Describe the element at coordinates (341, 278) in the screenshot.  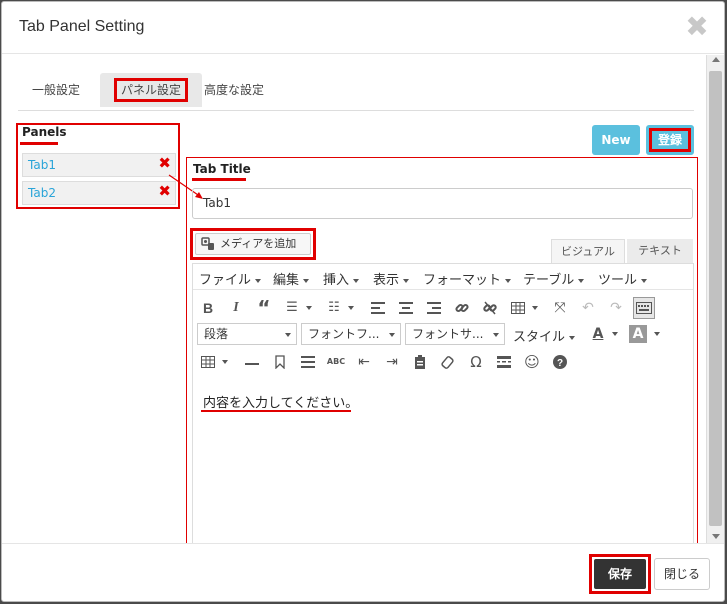
I see `menu-insert: 挿入` at that location.